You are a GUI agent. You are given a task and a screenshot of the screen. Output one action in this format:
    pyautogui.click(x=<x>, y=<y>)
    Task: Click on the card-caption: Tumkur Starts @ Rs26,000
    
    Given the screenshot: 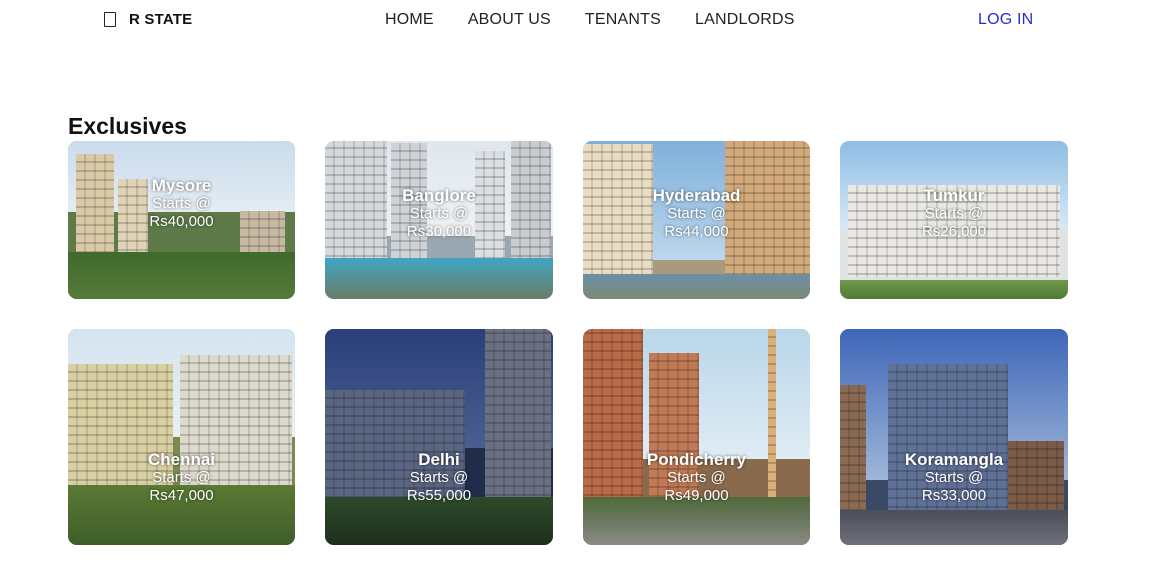 What is the action you would take?
    pyautogui.click(x=954, y=214)
    